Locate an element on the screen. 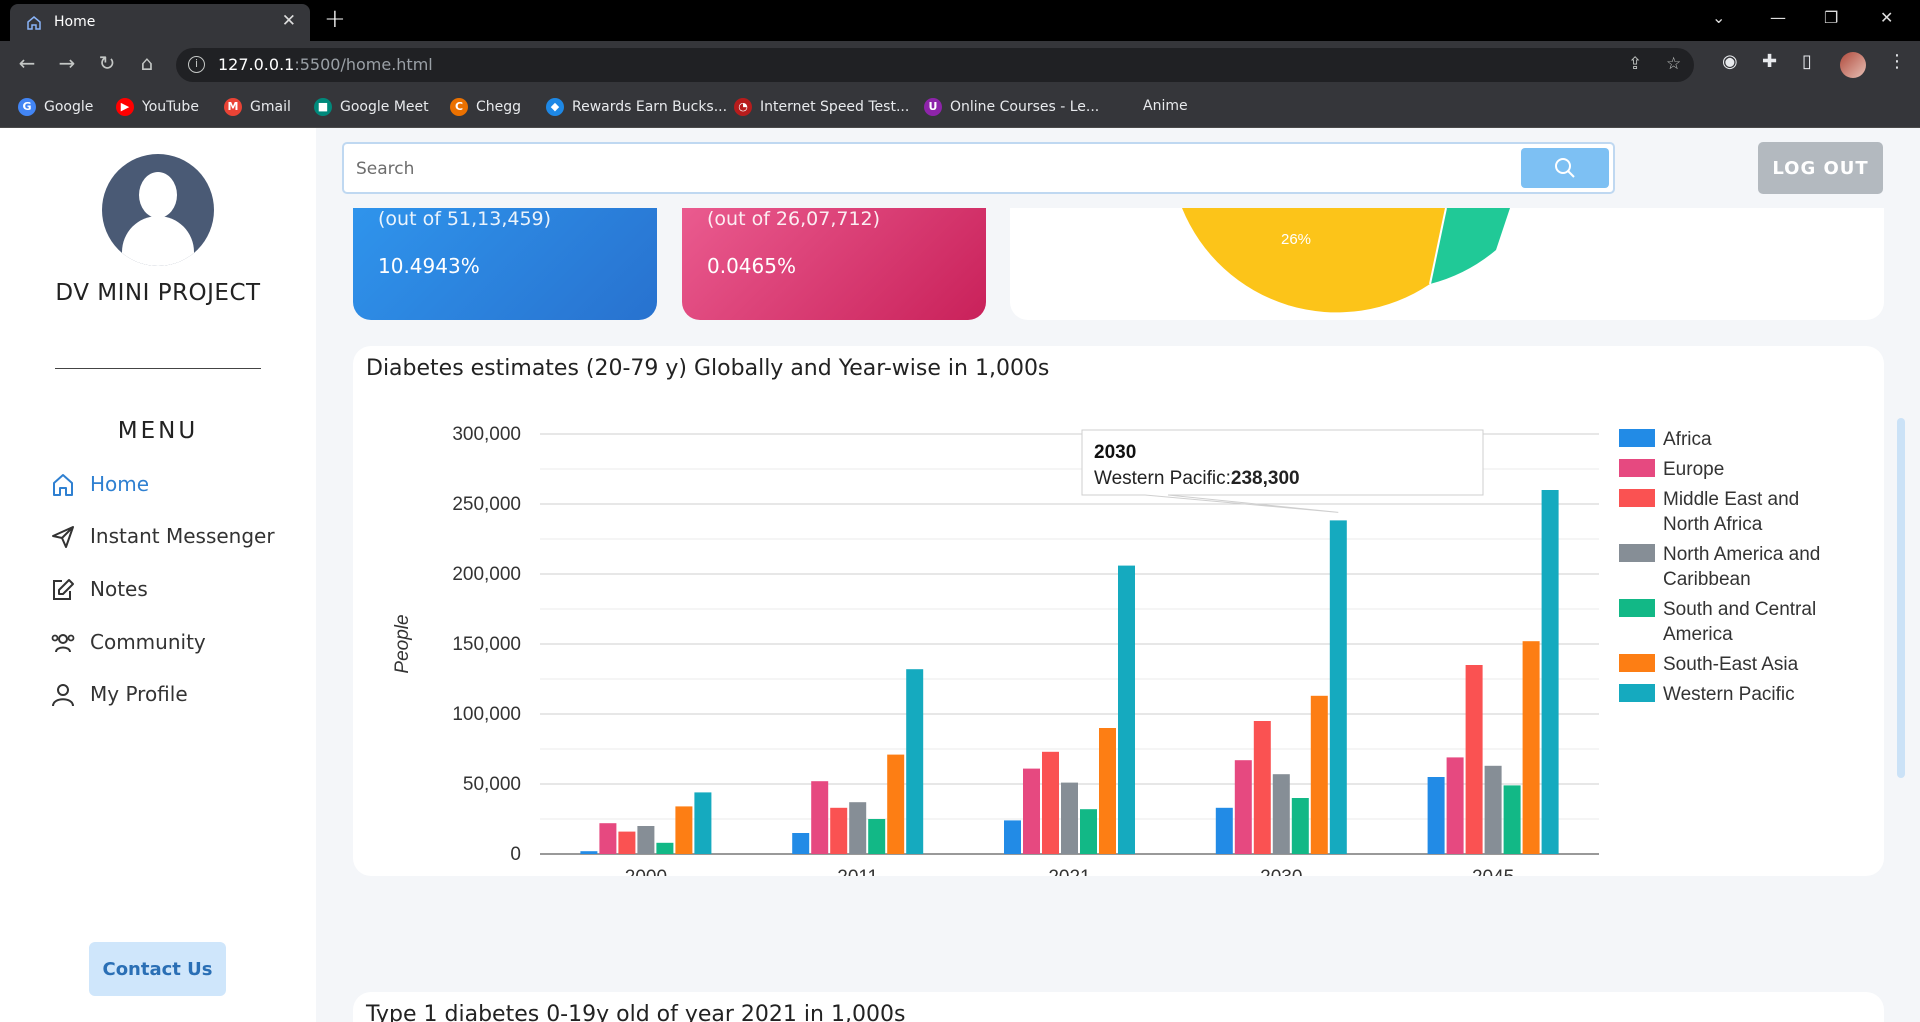 Image resolution: width=1920 pixels, height=1022 pixels. legend-label: America is located at coordinates (1698, 634).